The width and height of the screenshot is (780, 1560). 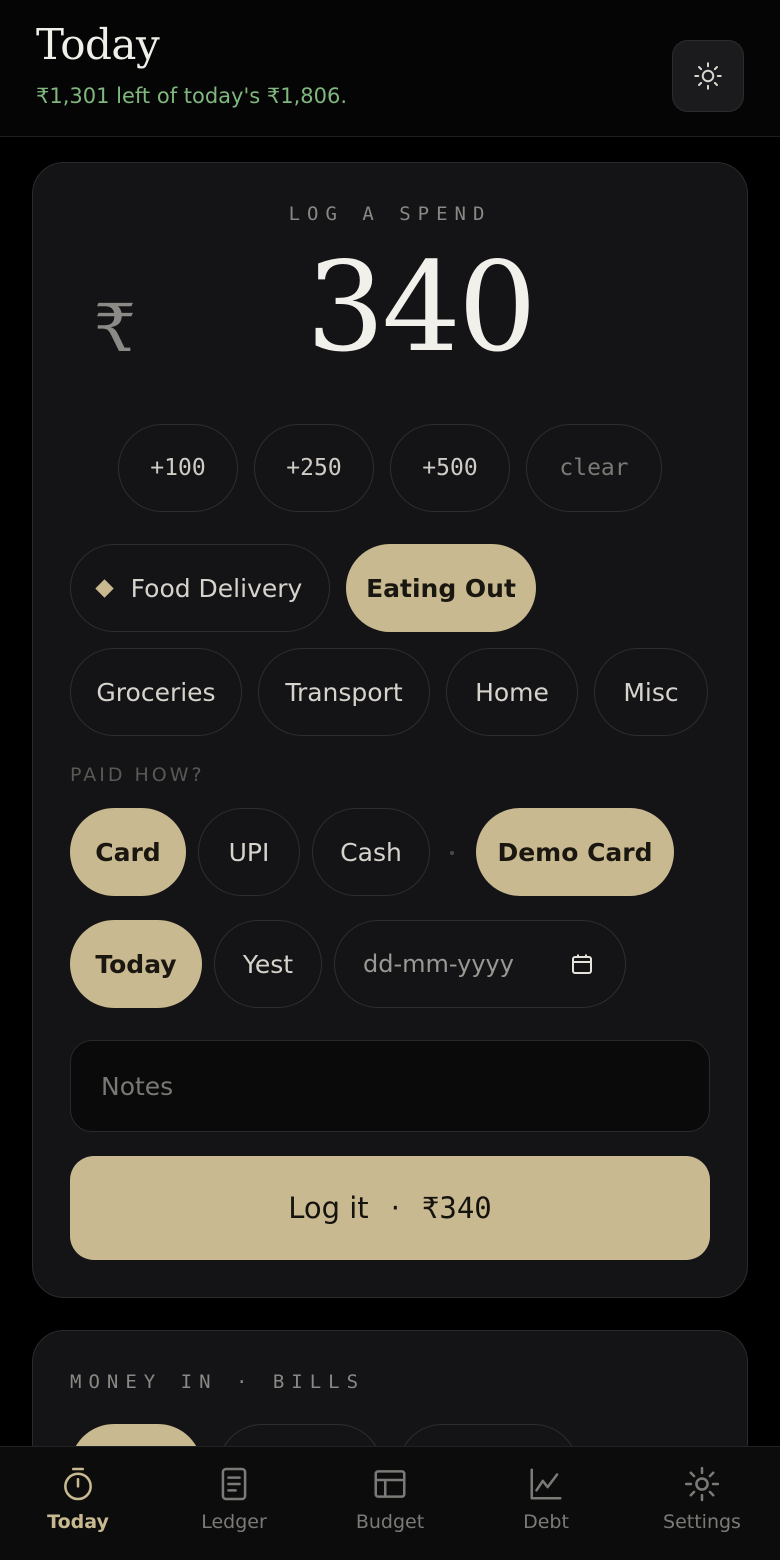 What do you see at coordinates (594, 468) in the screenshot?
I see `clear-amount-button: clear` at bounding box center [594, 468].